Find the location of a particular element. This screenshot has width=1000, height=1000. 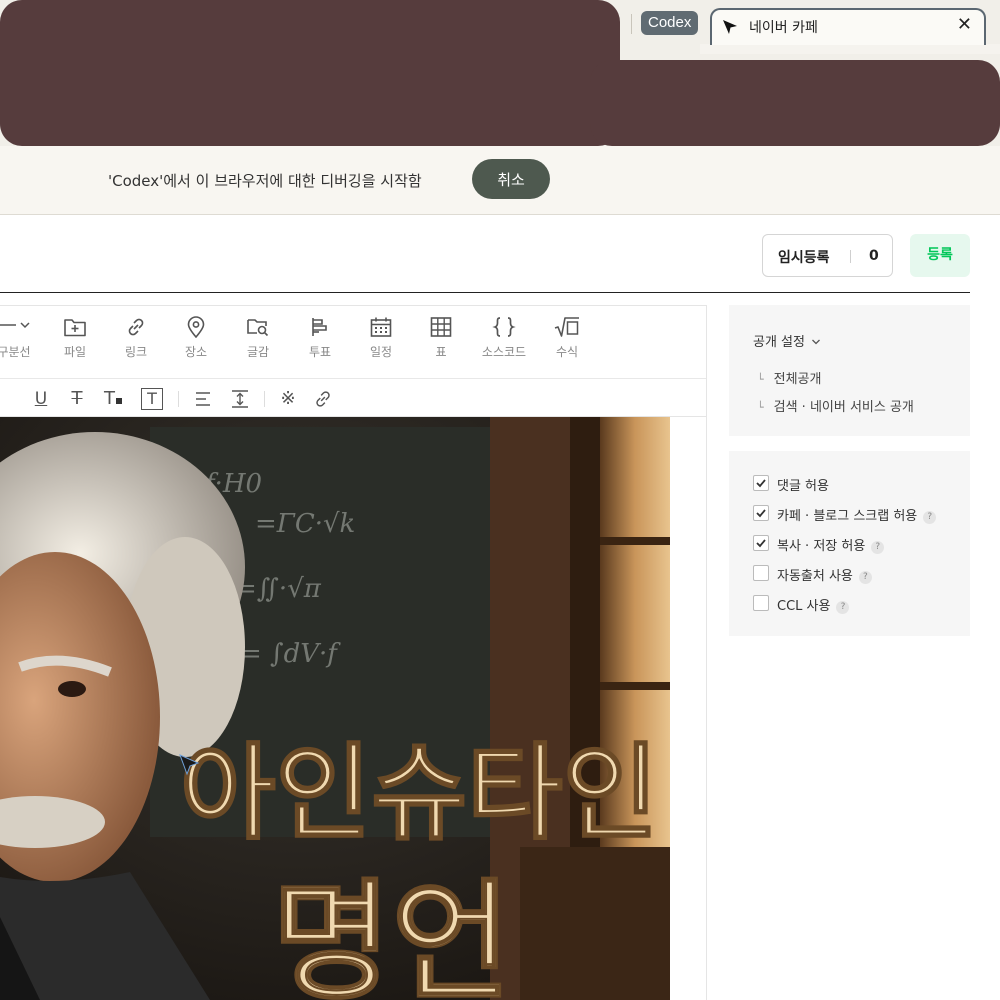

map-pin-icon is located at coordinates (196, 327).